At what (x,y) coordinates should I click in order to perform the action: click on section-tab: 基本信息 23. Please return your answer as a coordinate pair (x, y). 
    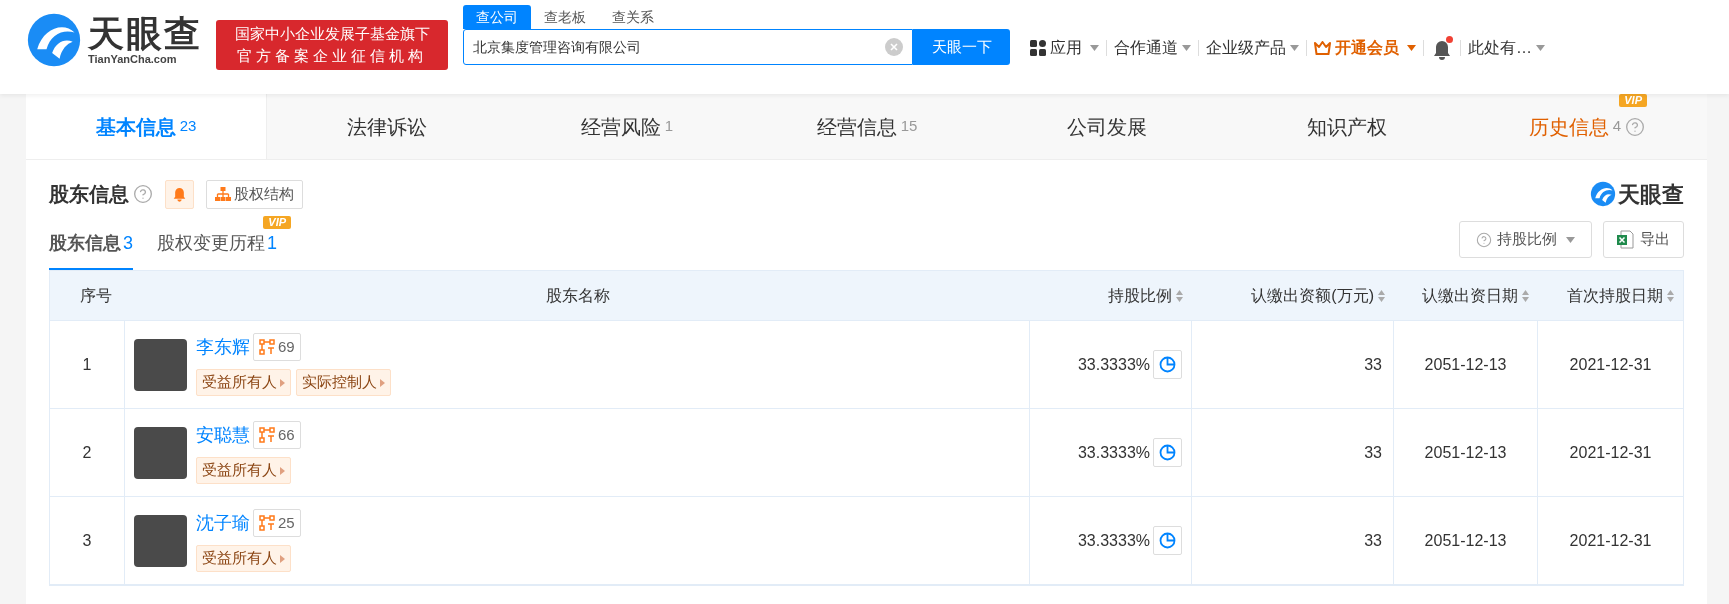
    Looking at the image, I should click on (146, 126).